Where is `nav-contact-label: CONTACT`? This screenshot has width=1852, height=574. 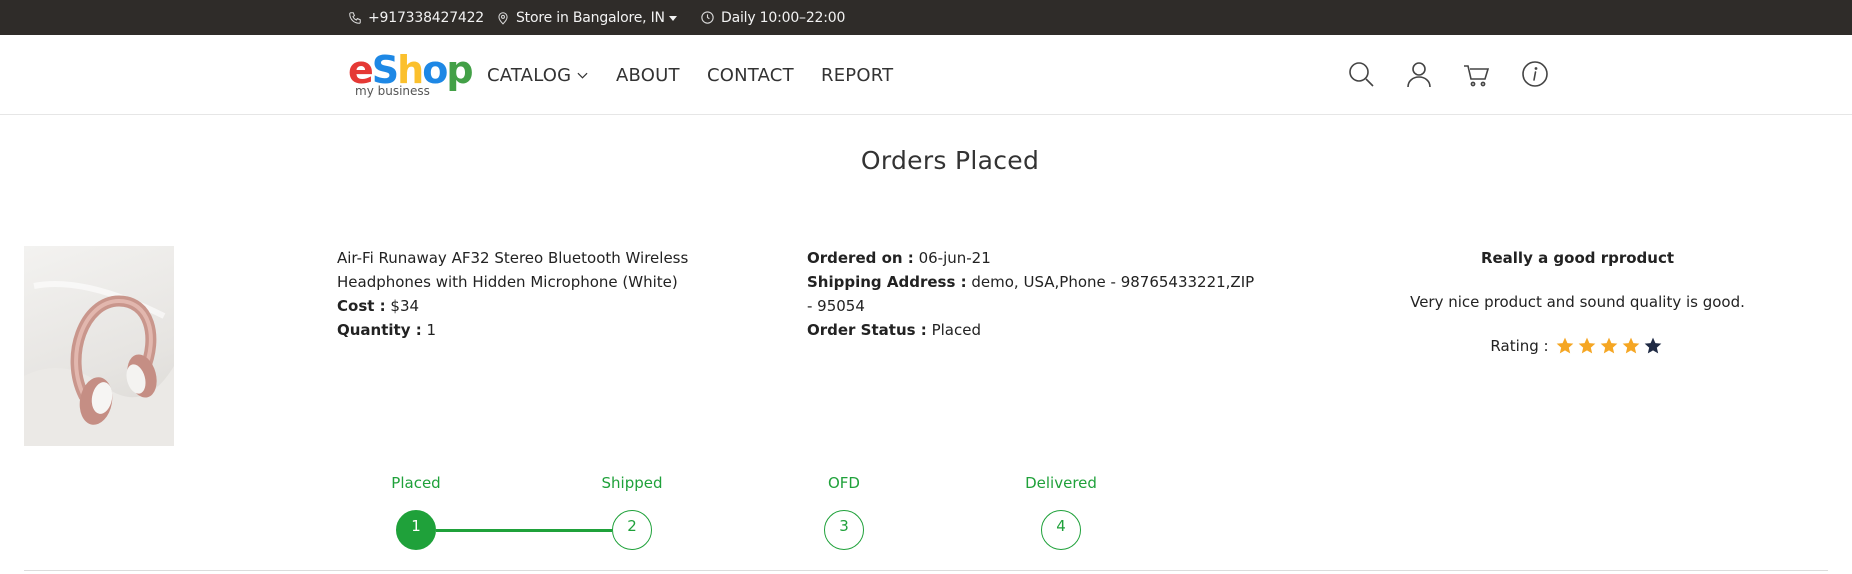 nav-contact-label: CONTACT is located at coordinates (750, 75).